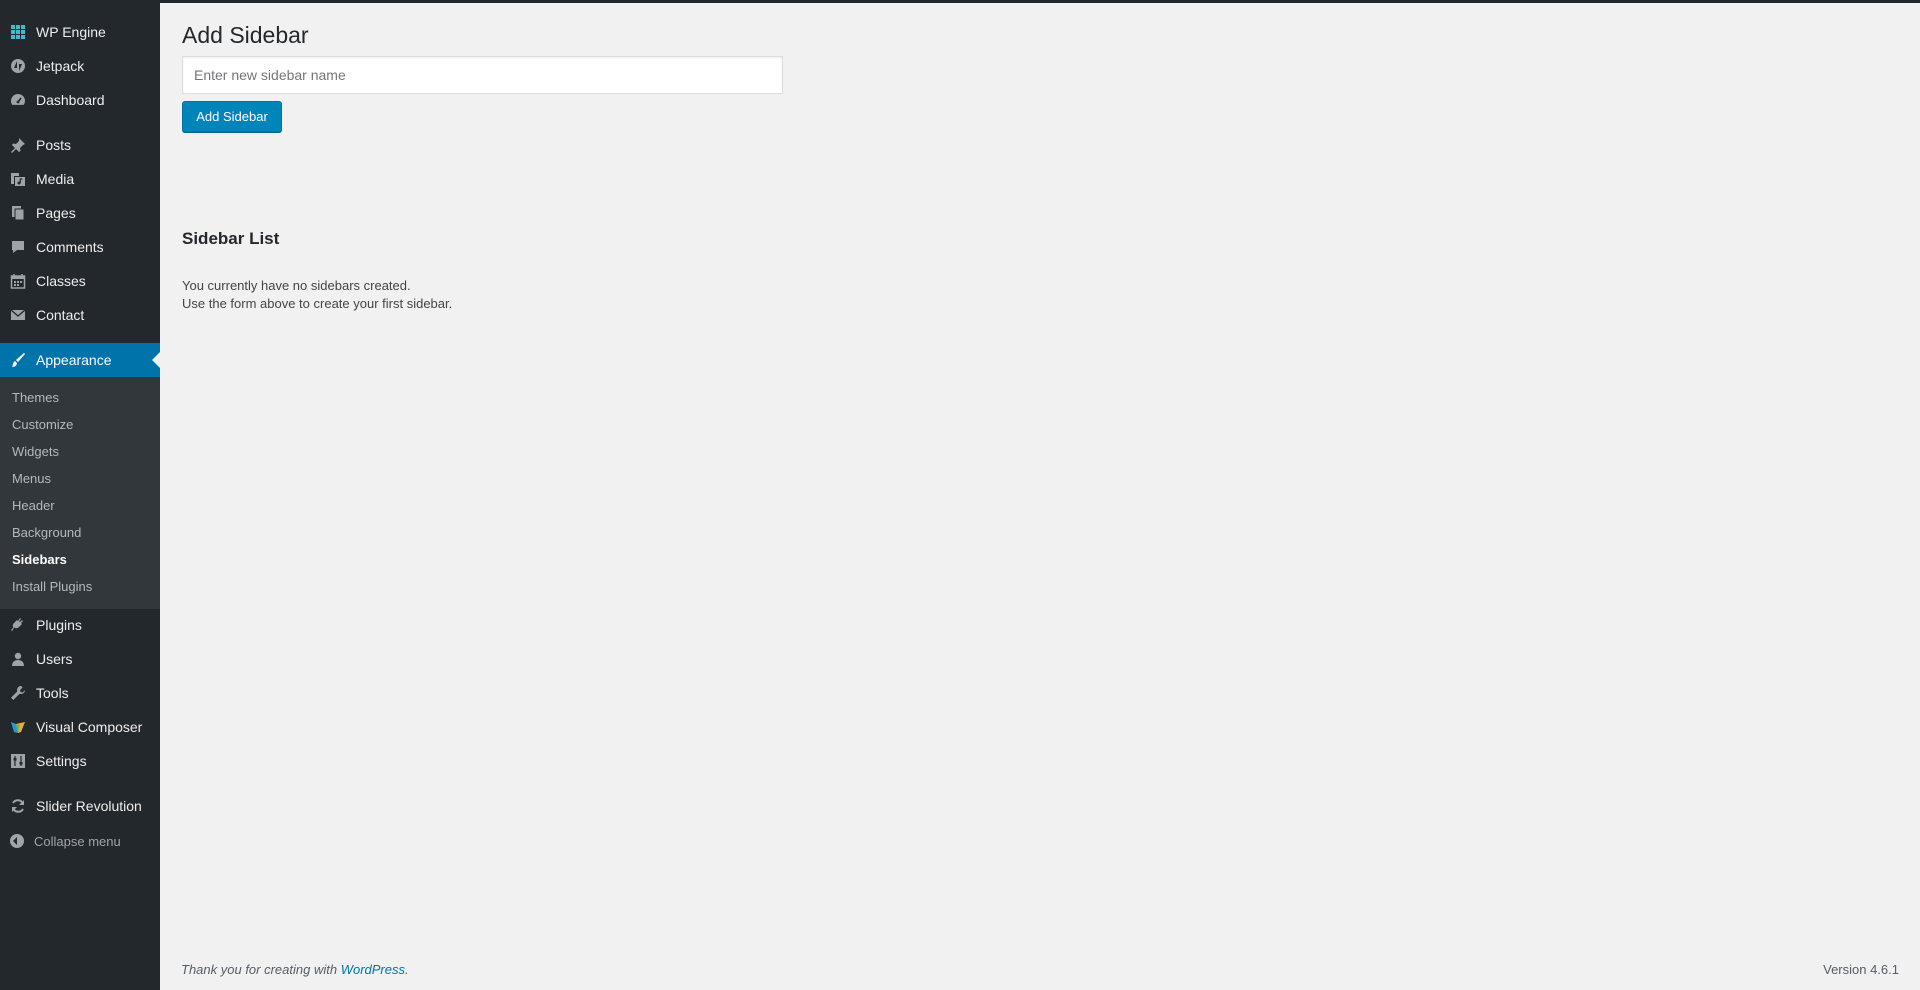  I want to click on sidebar-name-input, so click(482, 75).